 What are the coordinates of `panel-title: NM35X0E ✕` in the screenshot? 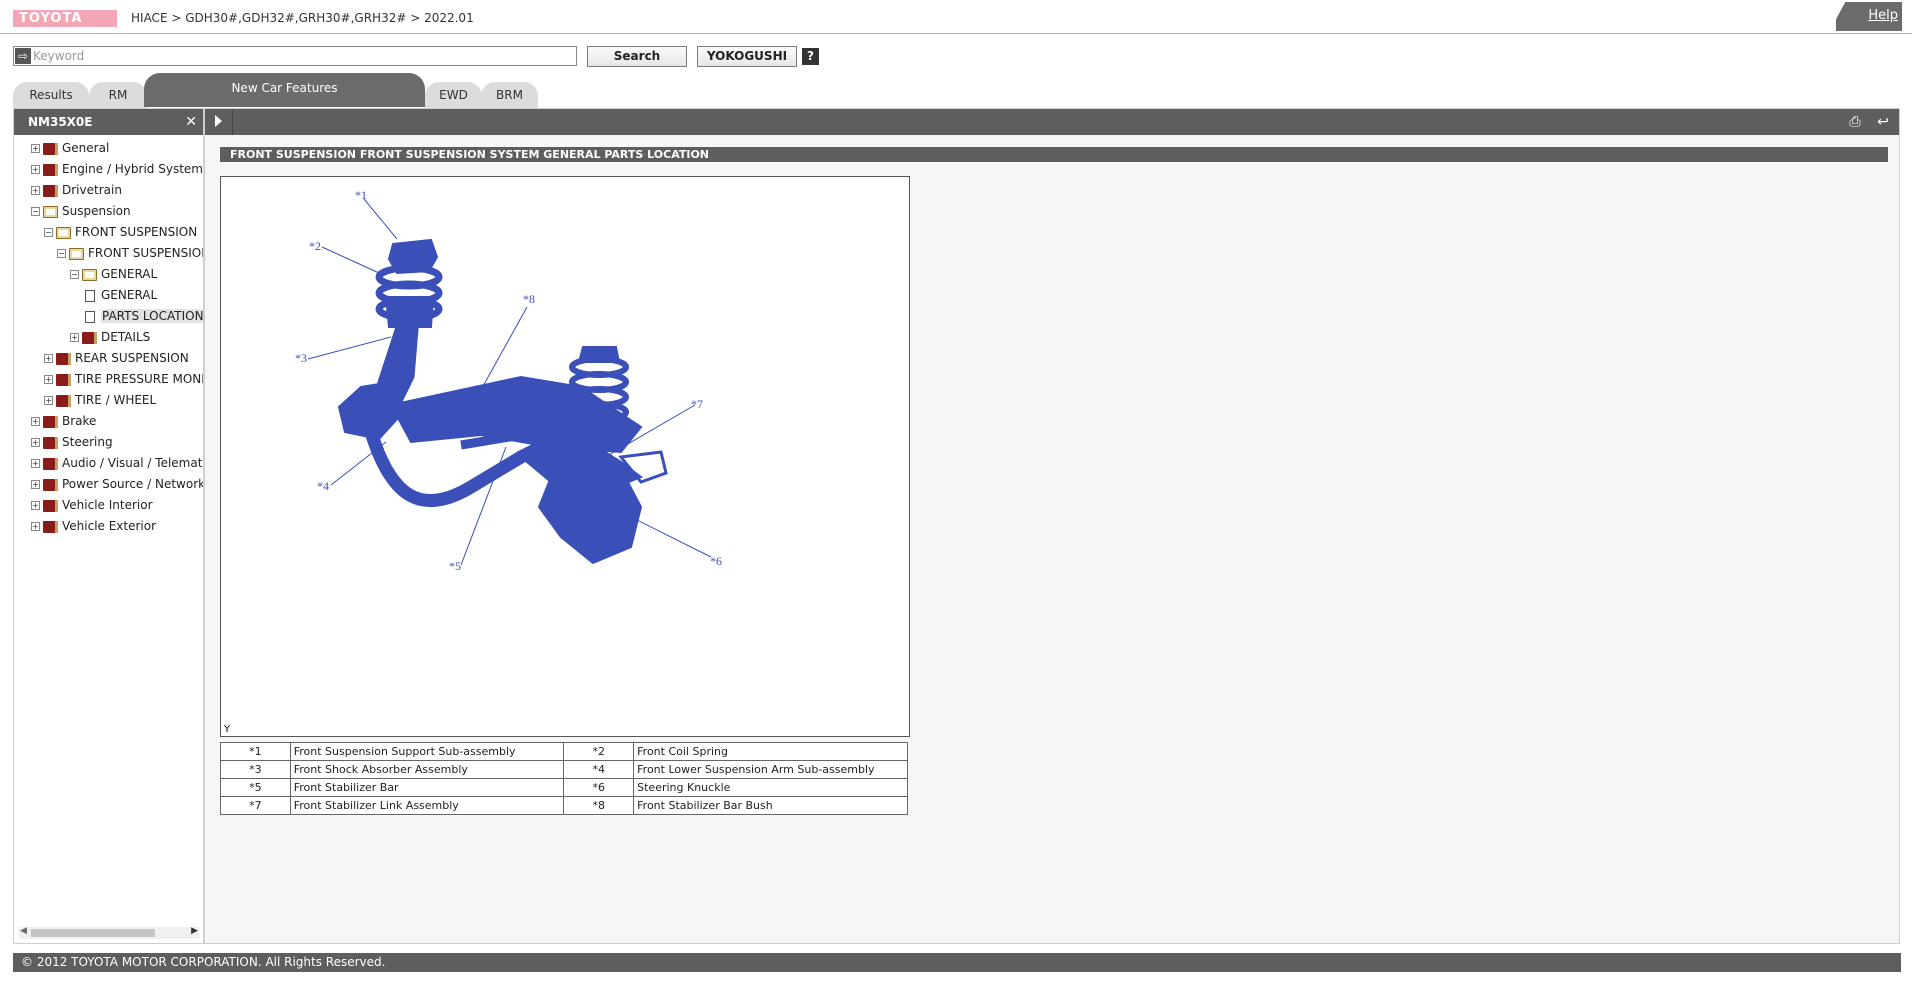 It's located at (108, 122).